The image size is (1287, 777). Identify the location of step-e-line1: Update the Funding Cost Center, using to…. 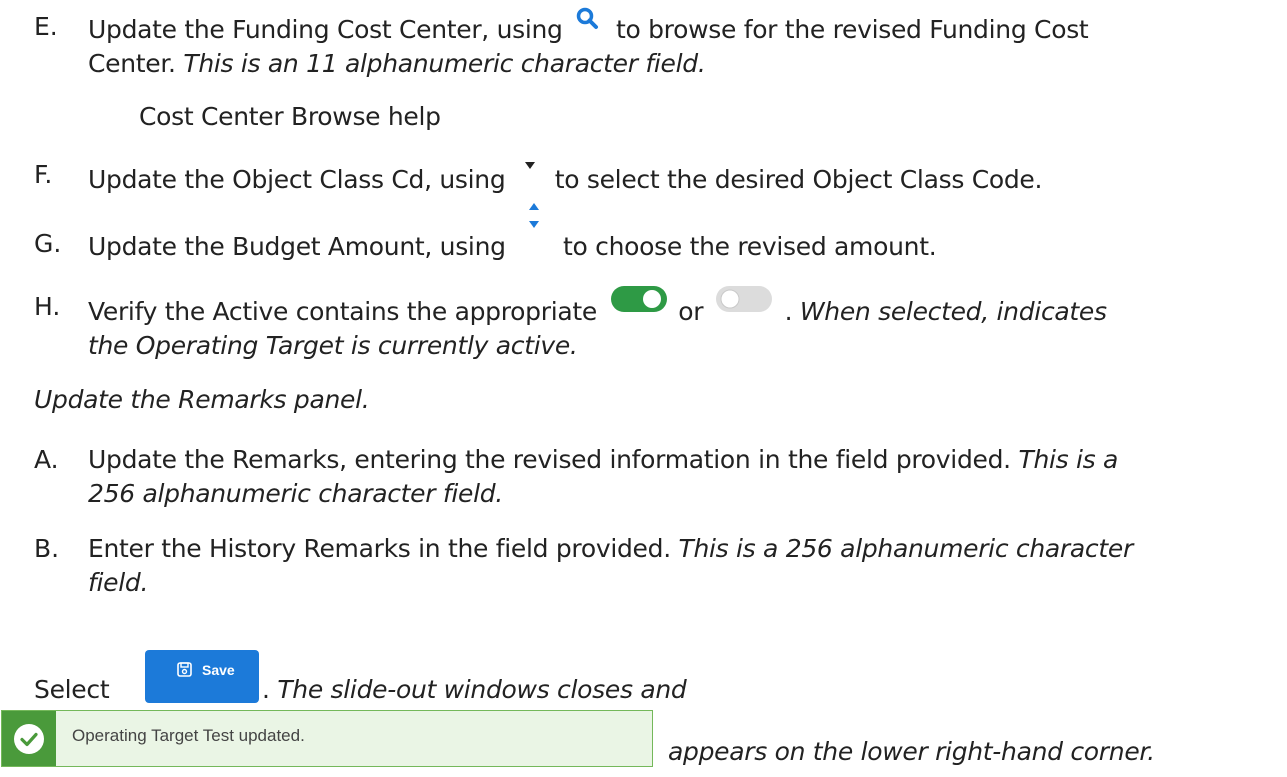
(588, 27).